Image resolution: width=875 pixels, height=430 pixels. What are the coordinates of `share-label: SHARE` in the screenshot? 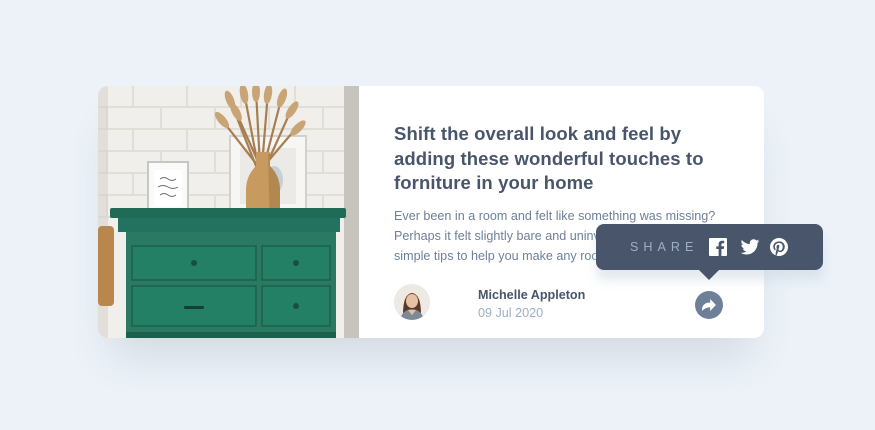 It's located at (664, 247).